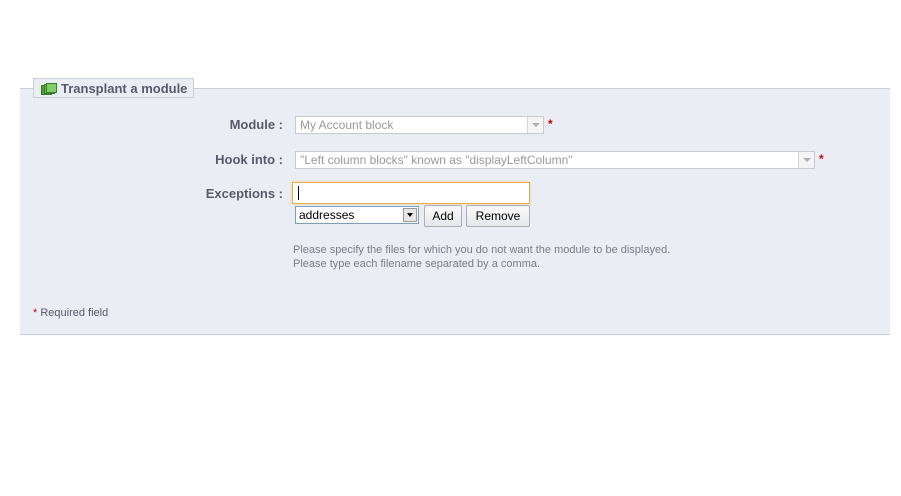 This screenshot has height=496, width=901. What do you see at coordinates (357, 215) in the screenshot?
I see `exceptions-file-select: addresses` at bounding box center [357, 215].